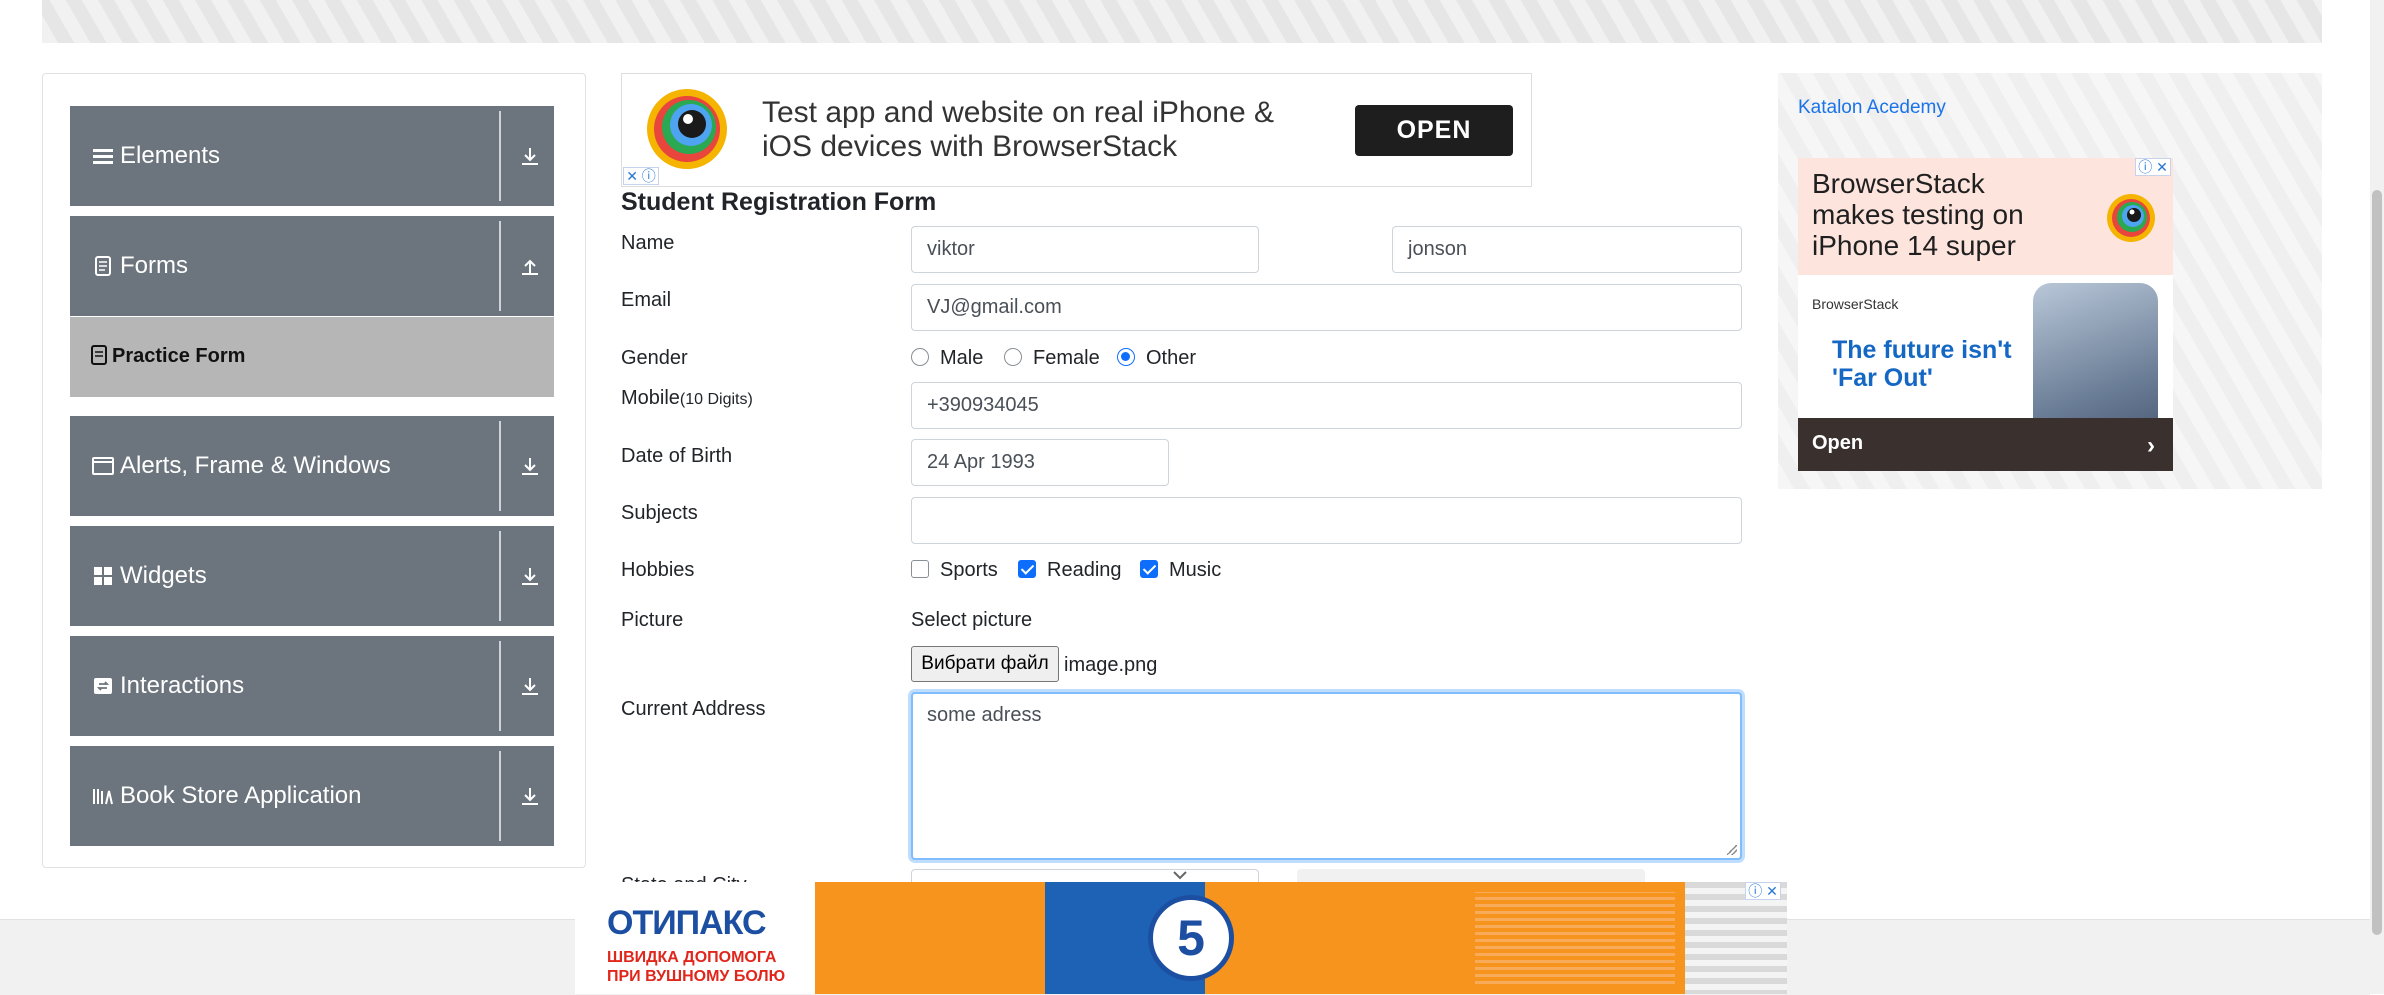 Image resolution: width=2384 pixels, height=995 pixels. What do you see at coordinates (99, 355) in the screenshot?
I see `form-doc-icon` at bounding box center [99, 355].